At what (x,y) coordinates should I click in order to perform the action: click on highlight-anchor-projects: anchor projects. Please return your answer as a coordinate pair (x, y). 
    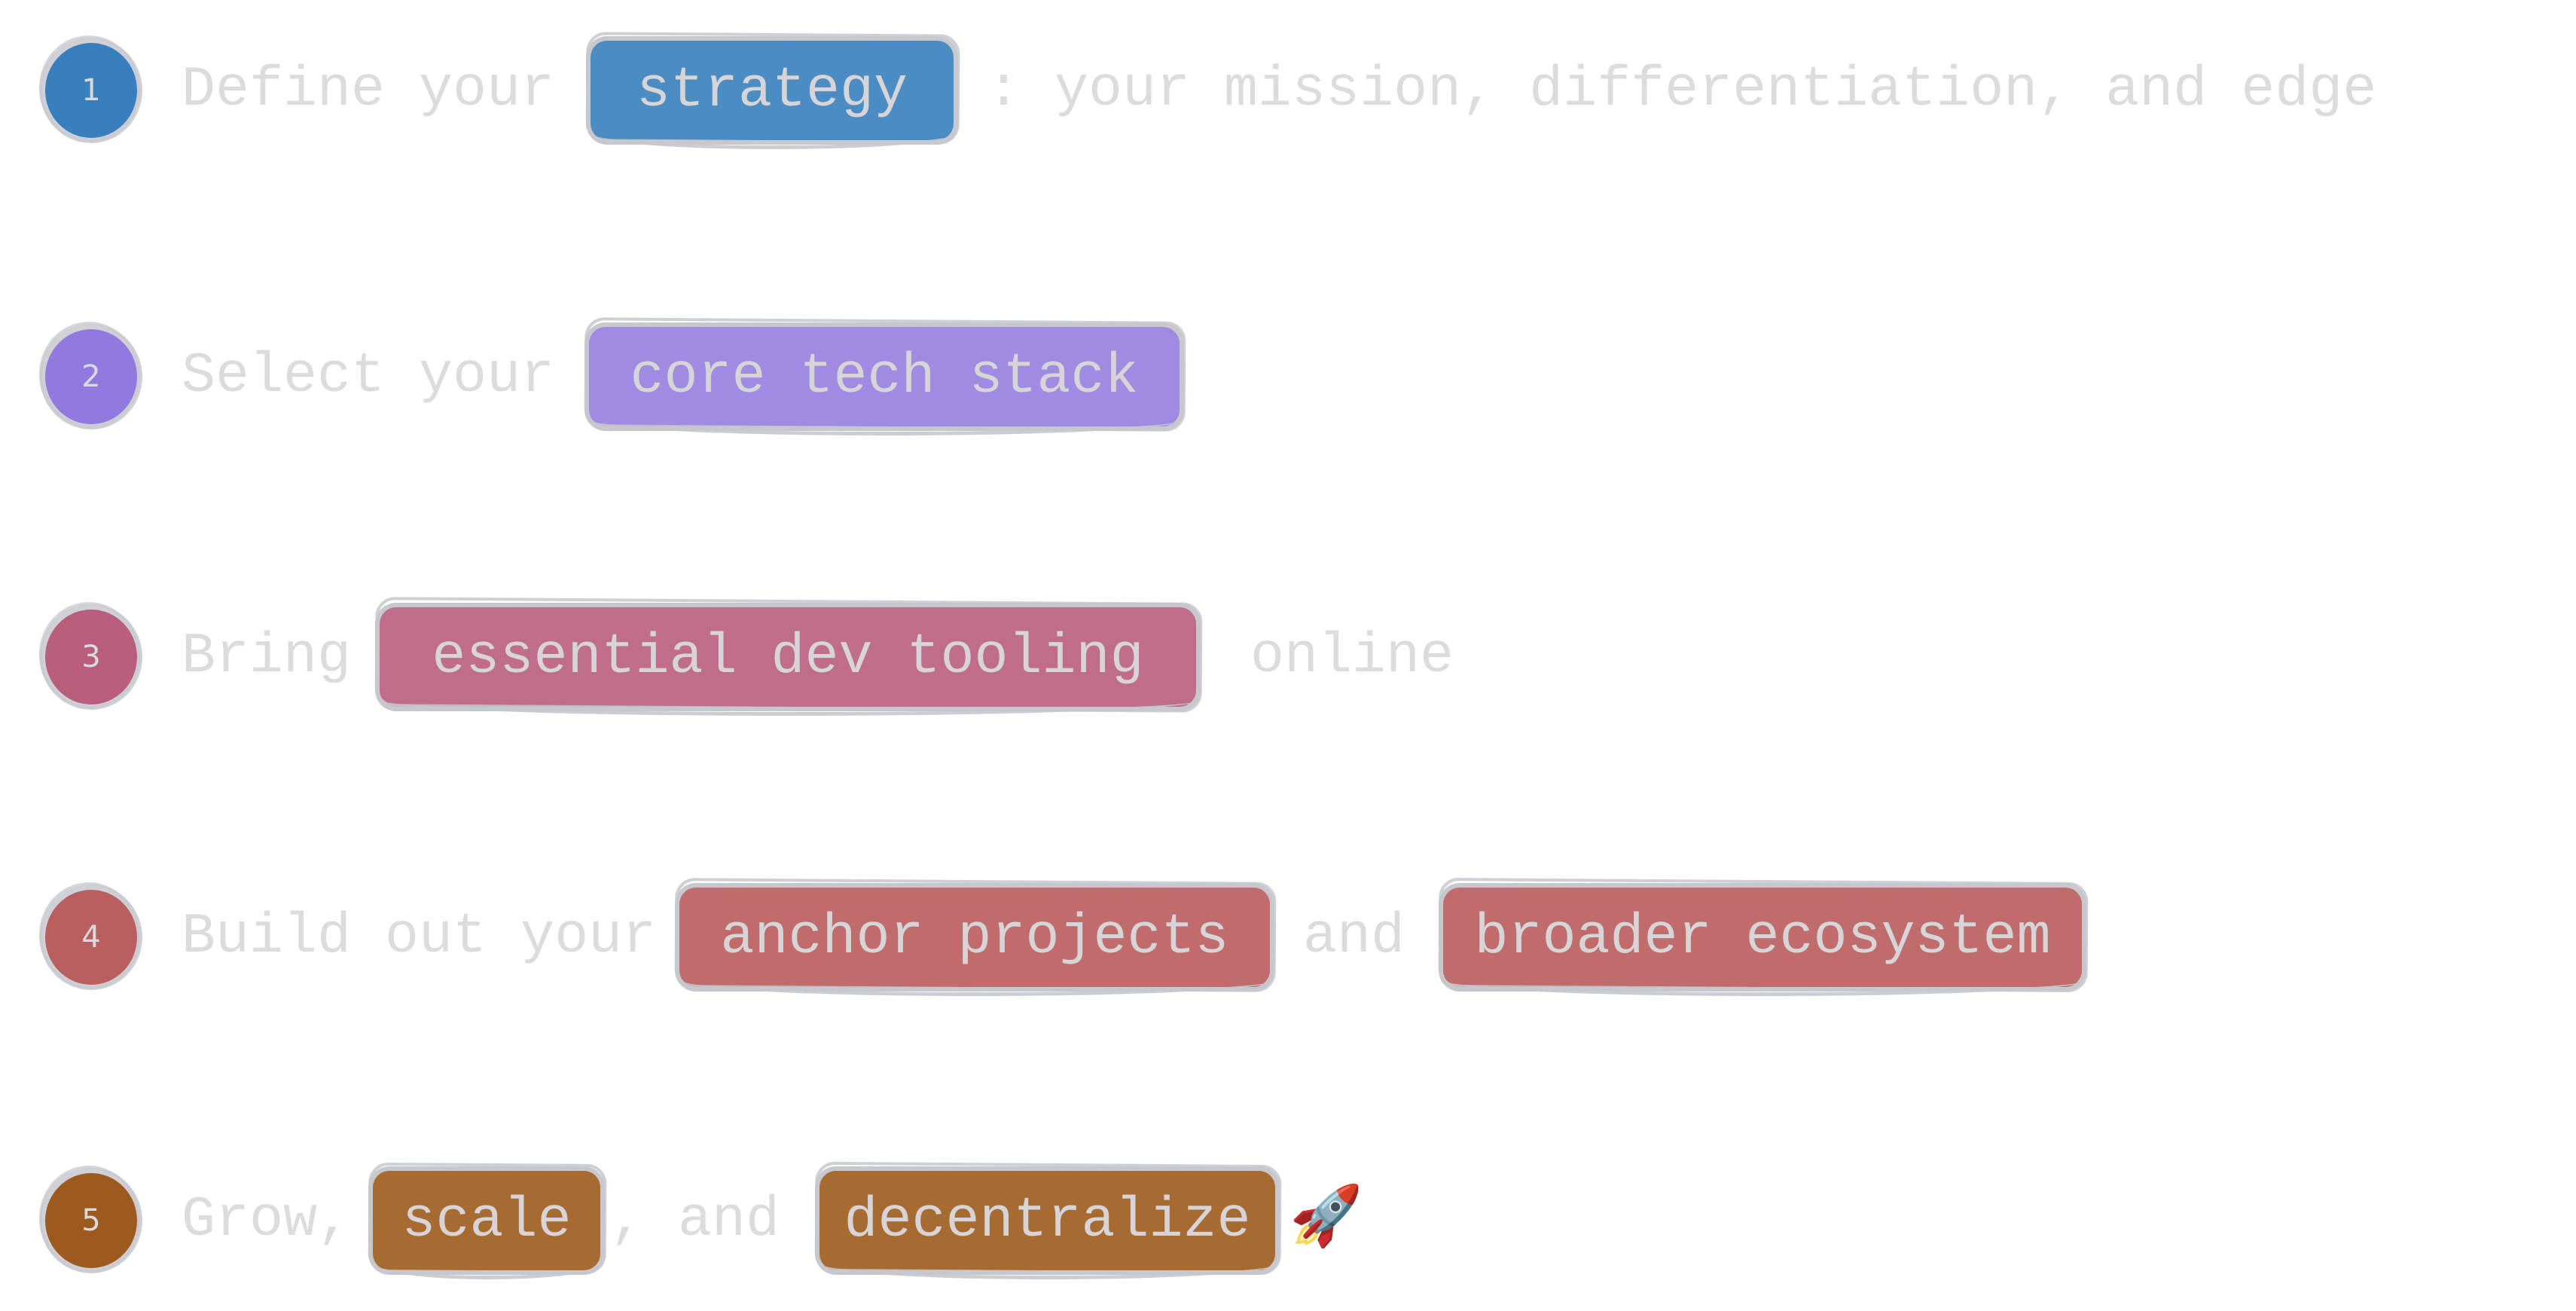
    Looking at the image, I should click on (975, 942).